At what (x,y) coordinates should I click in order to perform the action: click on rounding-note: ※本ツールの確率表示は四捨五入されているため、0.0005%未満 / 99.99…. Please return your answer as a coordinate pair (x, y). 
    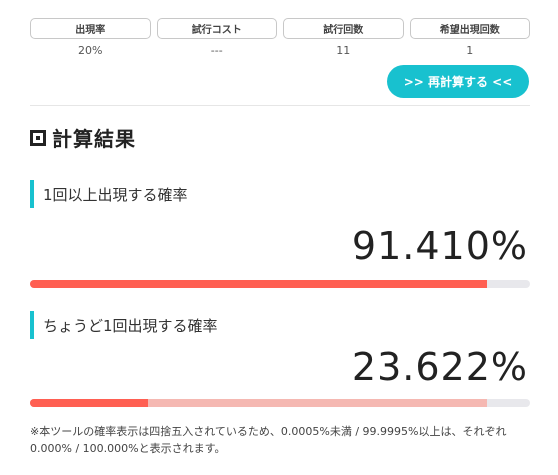
    Looking at the image, I should click on (268, 440).